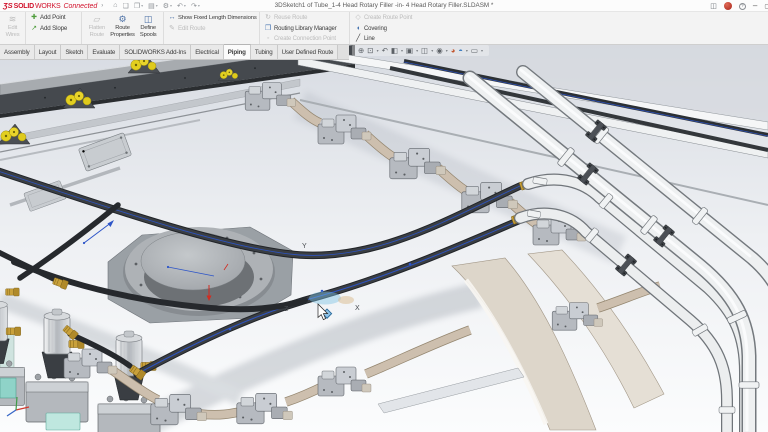  I want to click on view-orientation-icon: ▣, so click(409, 51).